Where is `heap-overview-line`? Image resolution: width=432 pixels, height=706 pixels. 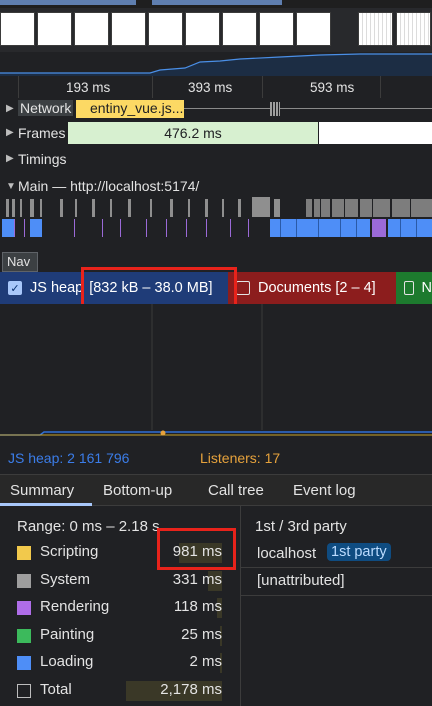 heap-overview-line is located at coordinates (216, 64).